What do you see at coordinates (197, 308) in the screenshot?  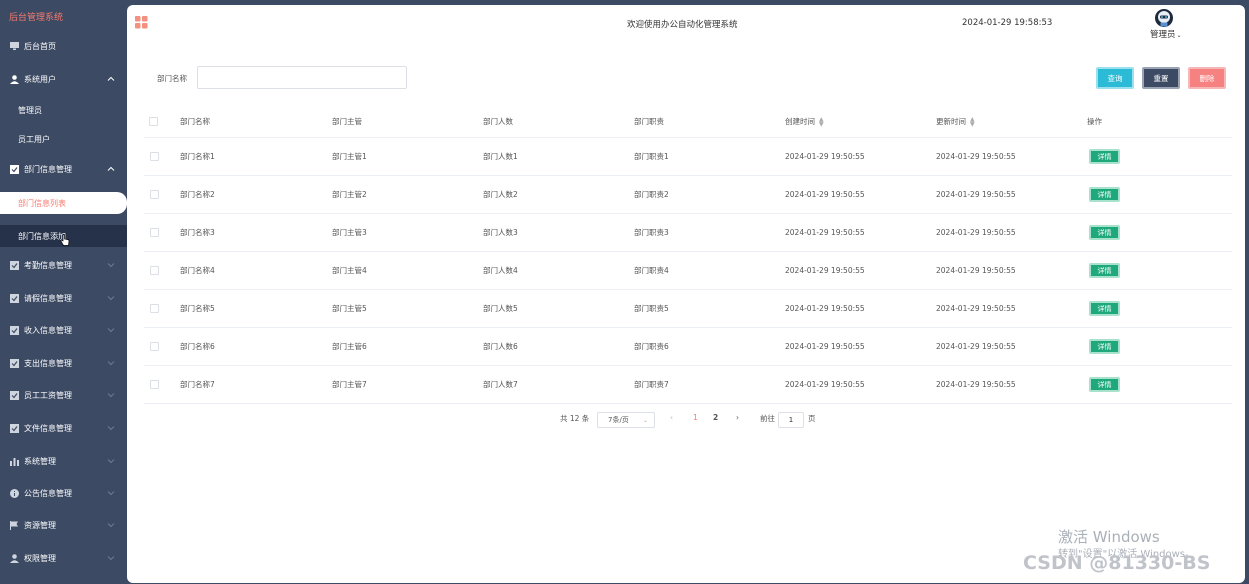 I see `cell-dept-name: 部门名称5` at bounding box center [197, 308].